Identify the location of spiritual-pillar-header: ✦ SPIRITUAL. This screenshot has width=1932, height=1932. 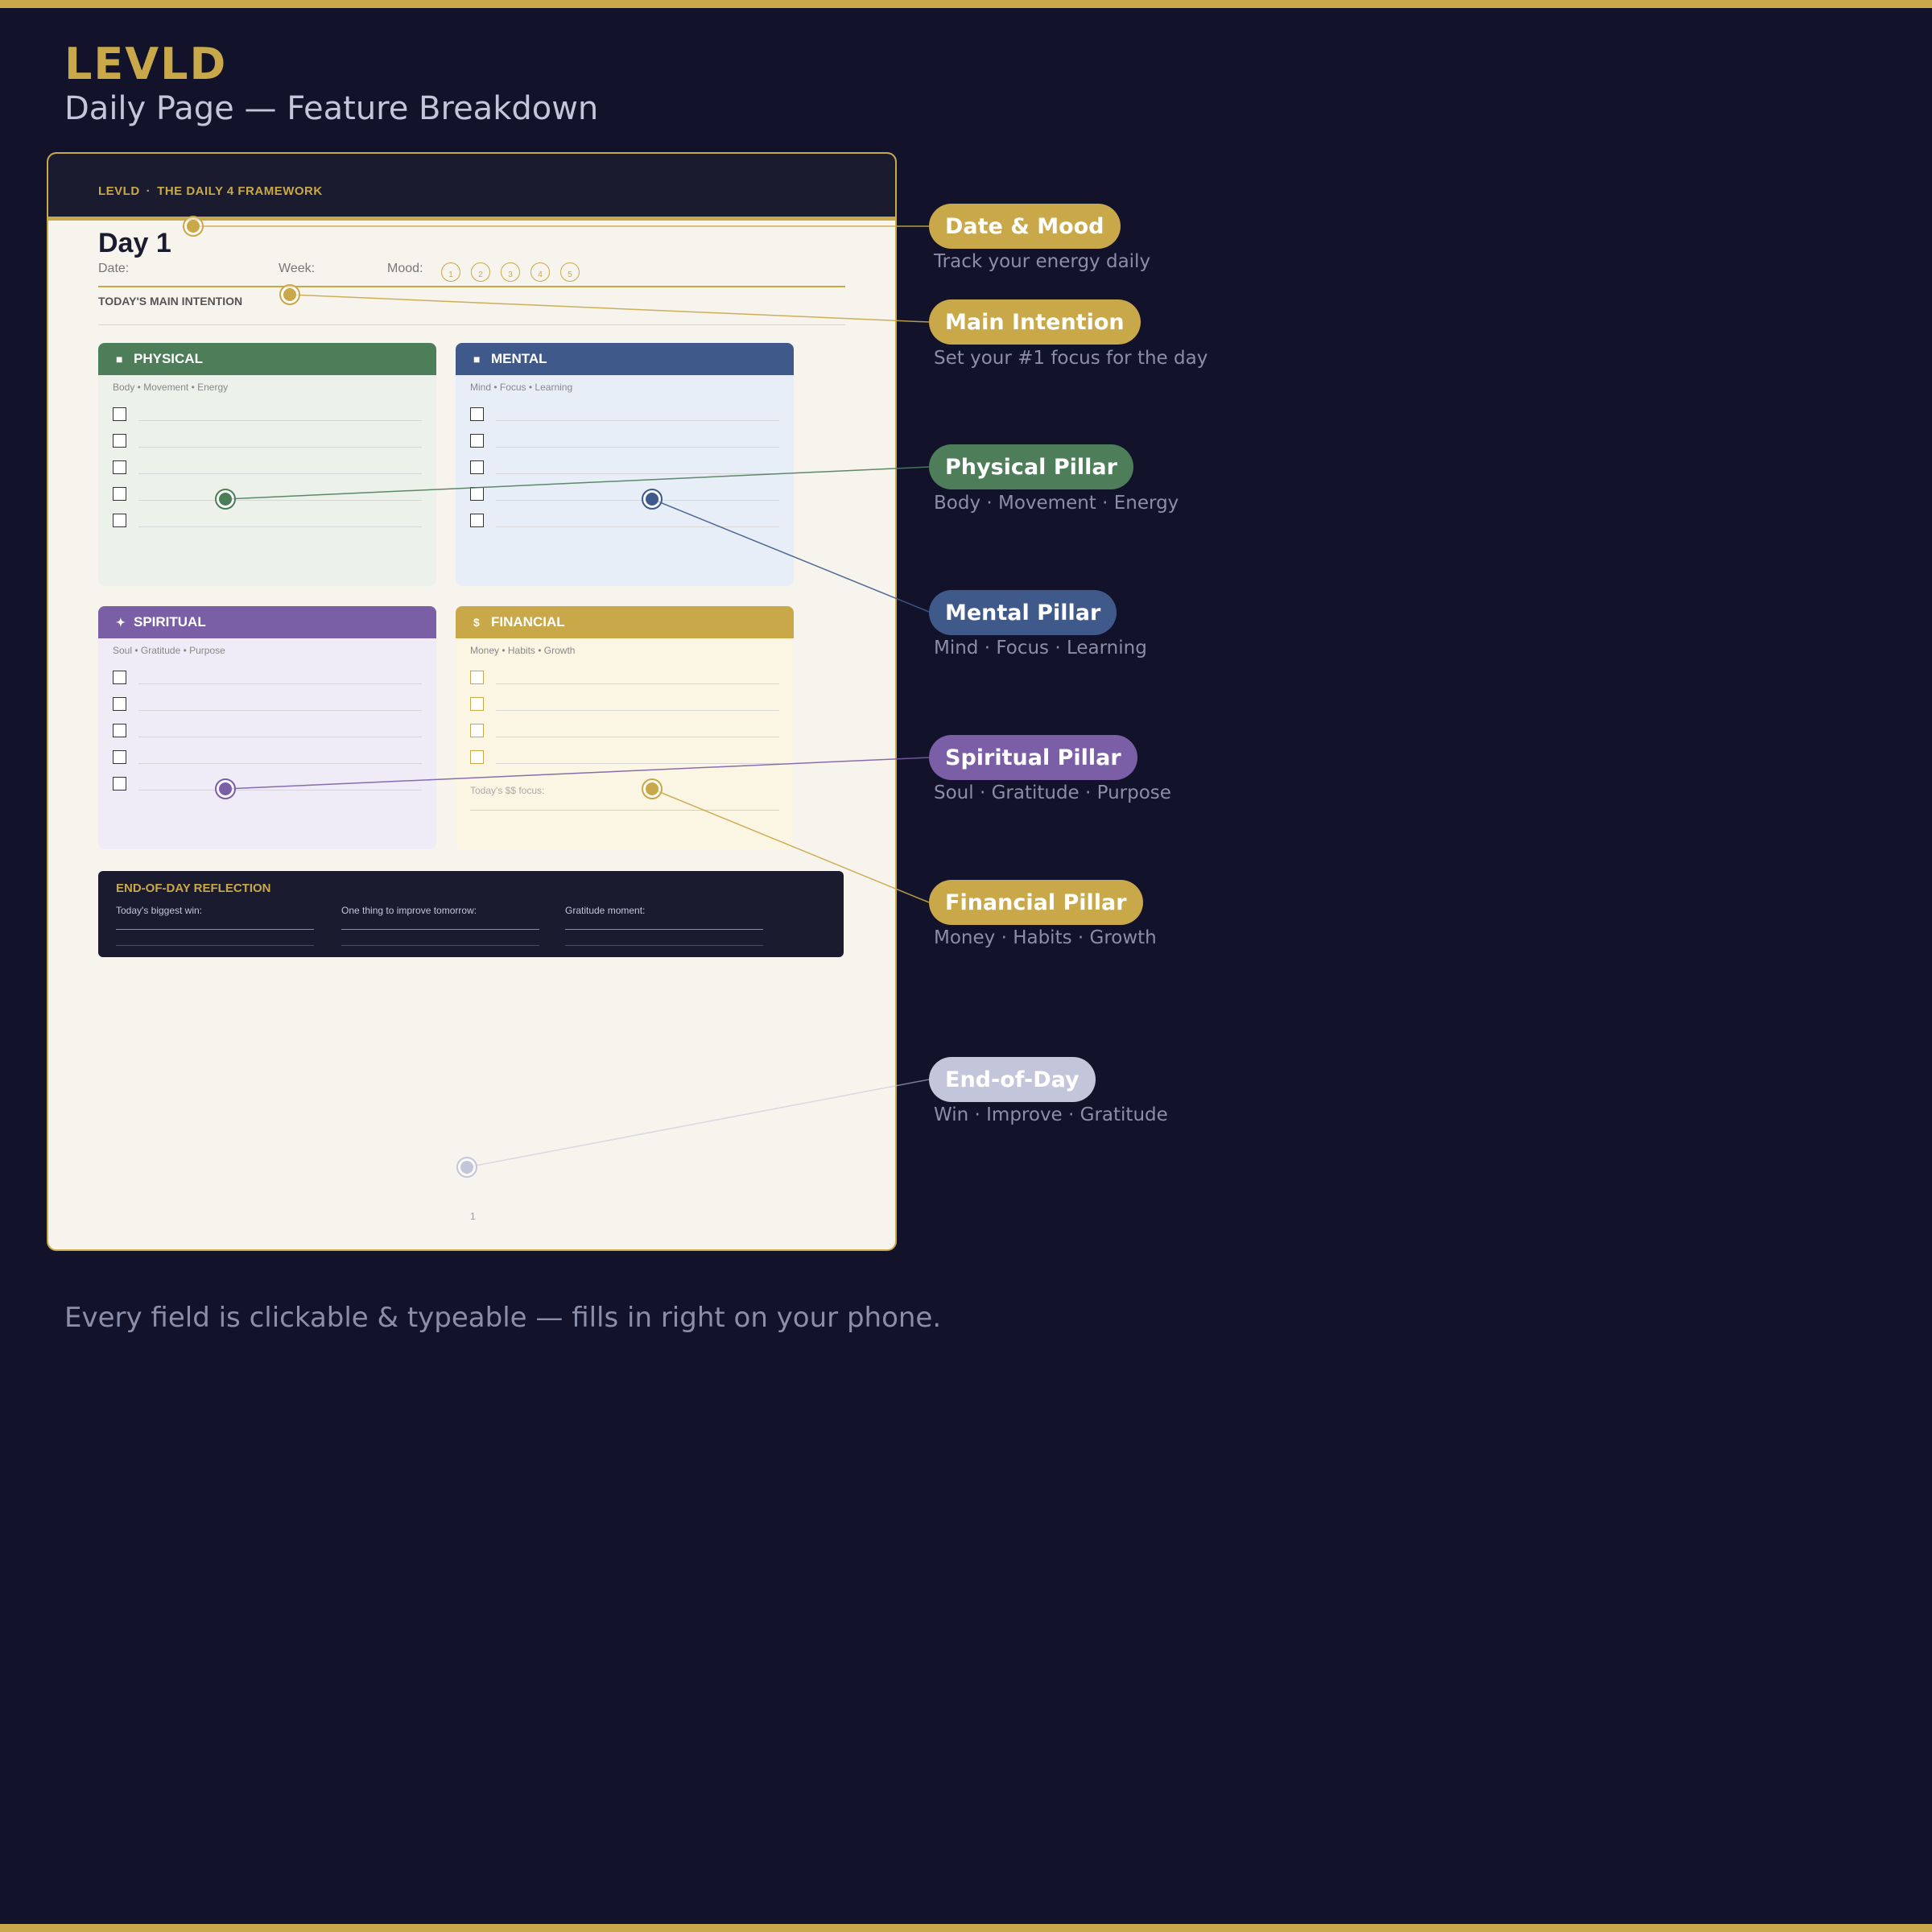
(267, 622).